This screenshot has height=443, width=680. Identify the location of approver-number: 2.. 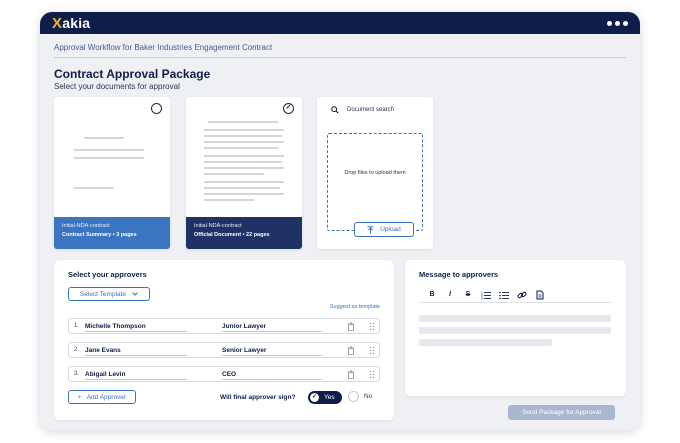
(77, 350).